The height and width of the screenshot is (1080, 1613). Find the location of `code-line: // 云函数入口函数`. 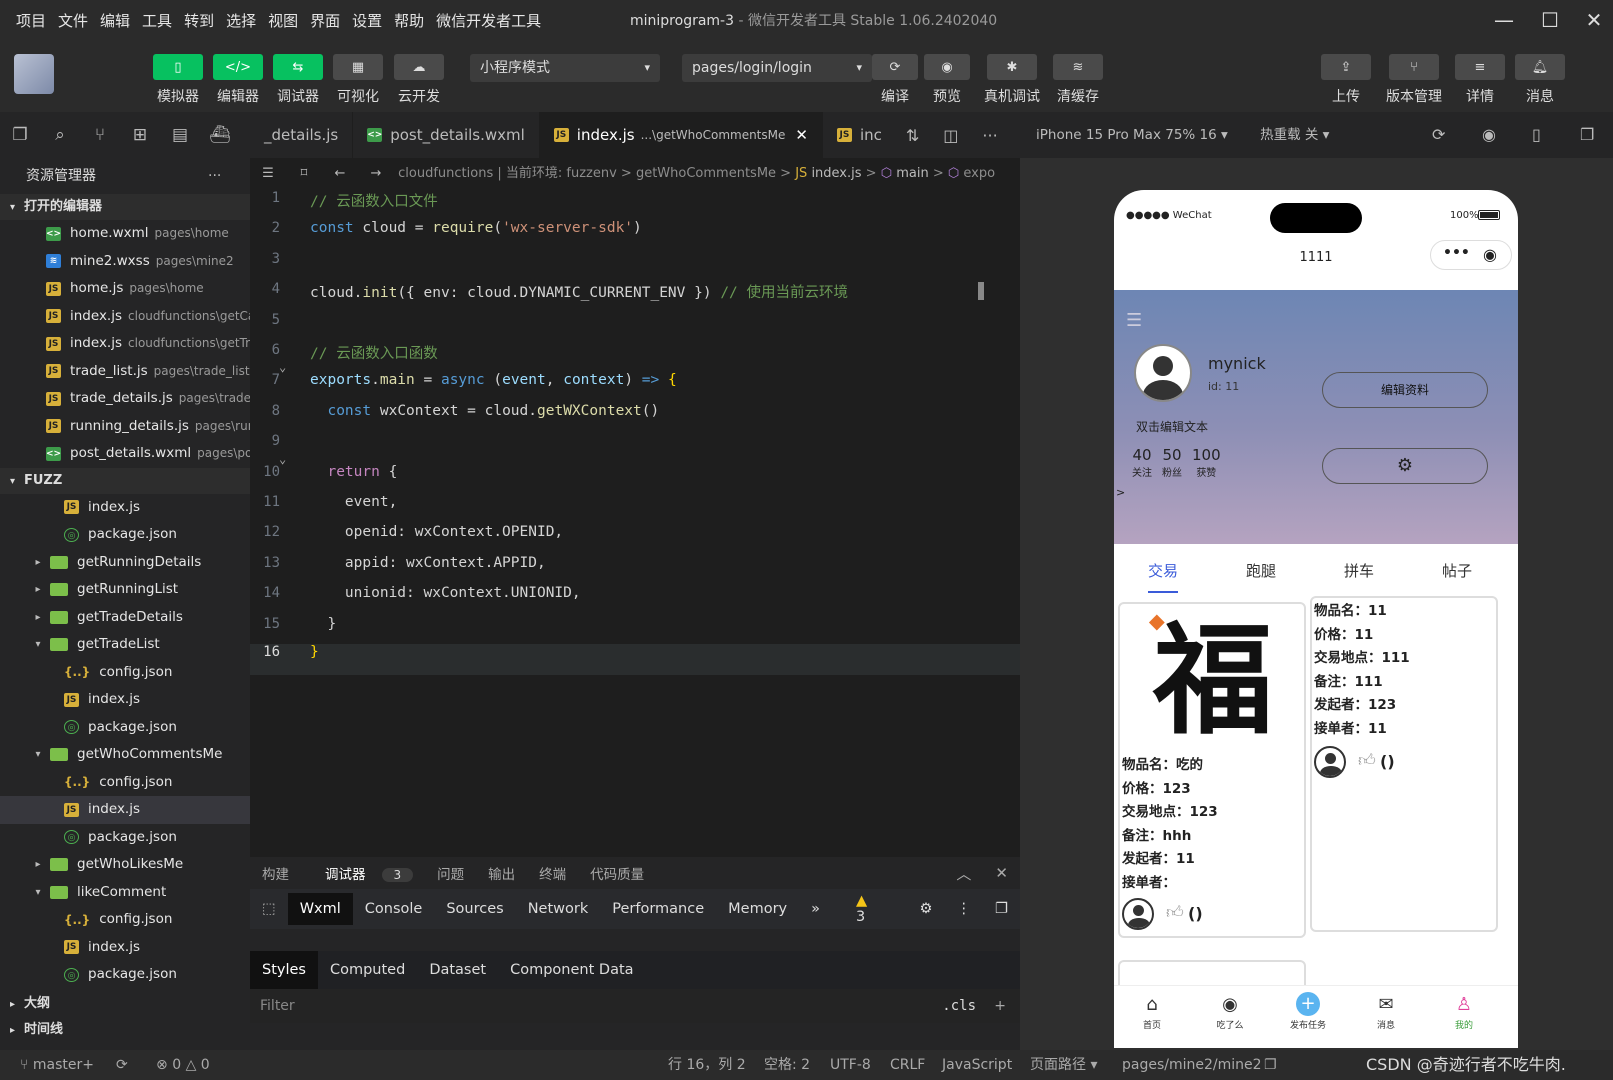

code-line: // 云函数入口函数 is located at coordinates (374, 352).